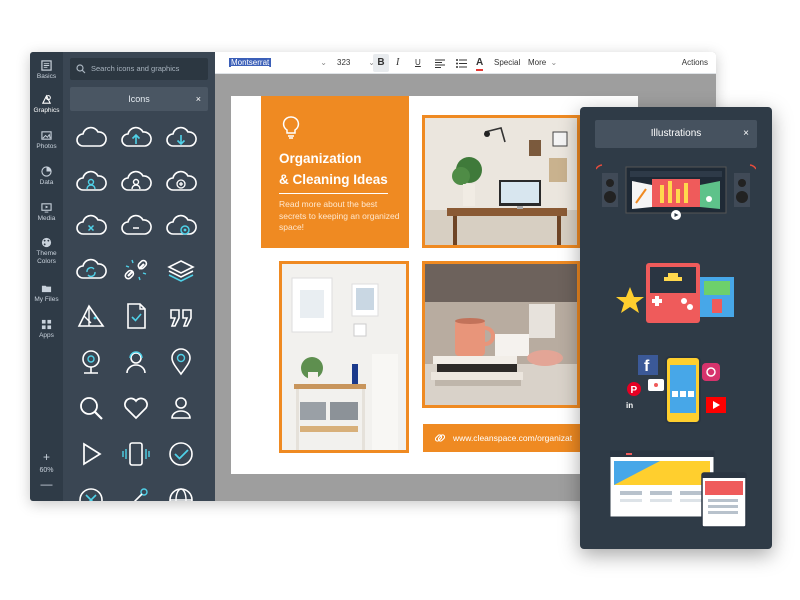  Describe the element at coordinates (181, 138) in the screenshot. I see `cloud-download-icon` at that location.